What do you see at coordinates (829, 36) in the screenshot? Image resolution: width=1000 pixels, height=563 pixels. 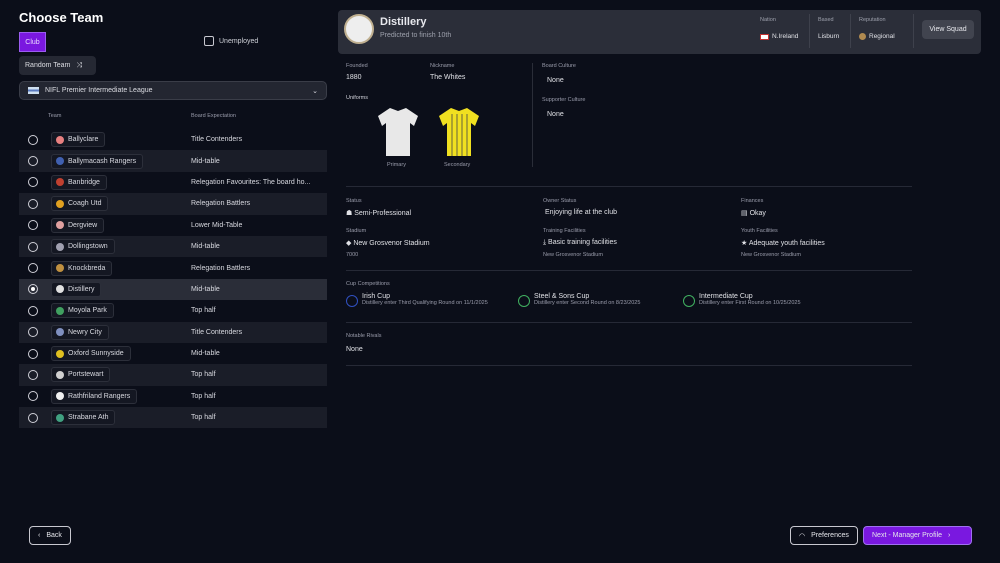 I see `based-value: Lisburn` at bounding box center [829, 36].